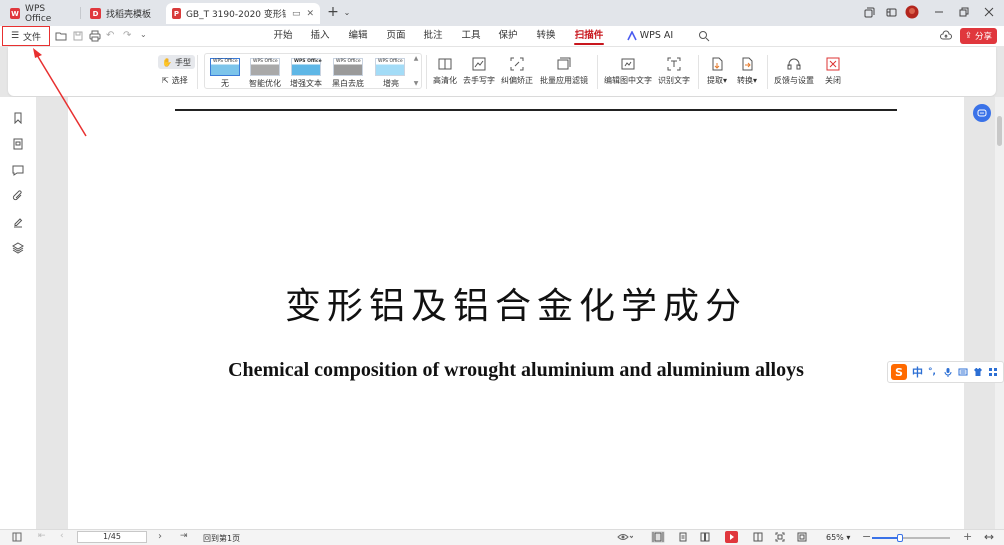 The image size is (1004, 545). Describe the element at coordinates (939, 12) in the screenshot. I see `minimize-icon` at that location.